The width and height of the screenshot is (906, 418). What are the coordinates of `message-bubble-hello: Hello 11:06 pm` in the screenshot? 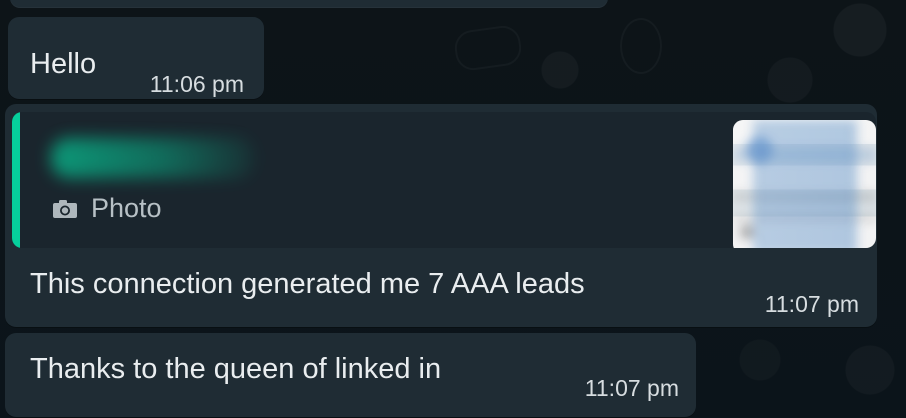 It's located at (136, 58).